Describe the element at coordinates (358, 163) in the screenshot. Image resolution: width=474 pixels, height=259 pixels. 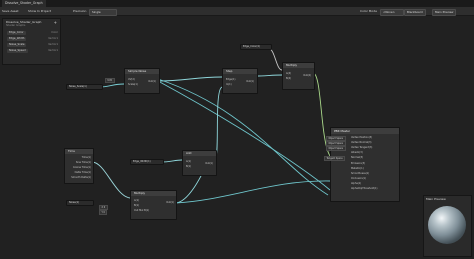
I see `input-port: Emission(3)` at that location.